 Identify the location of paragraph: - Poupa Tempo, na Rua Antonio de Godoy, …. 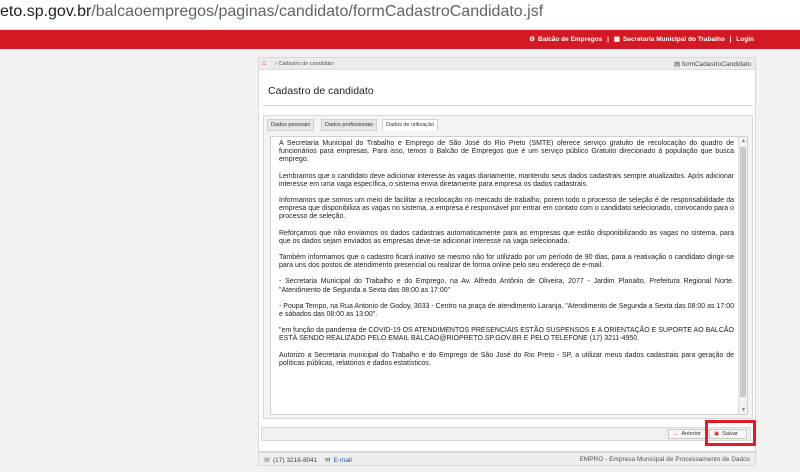
(506, 310).